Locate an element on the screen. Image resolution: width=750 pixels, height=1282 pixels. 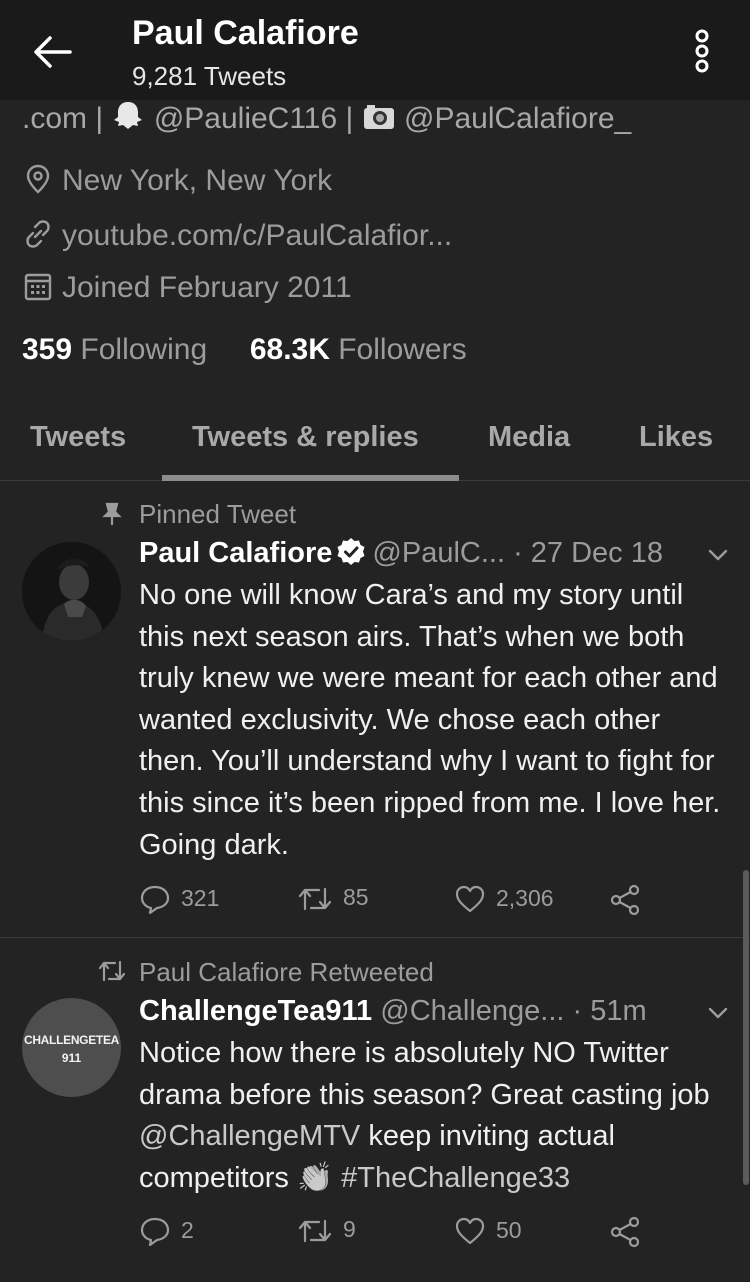
avatar is located at coordinates (71, 591).